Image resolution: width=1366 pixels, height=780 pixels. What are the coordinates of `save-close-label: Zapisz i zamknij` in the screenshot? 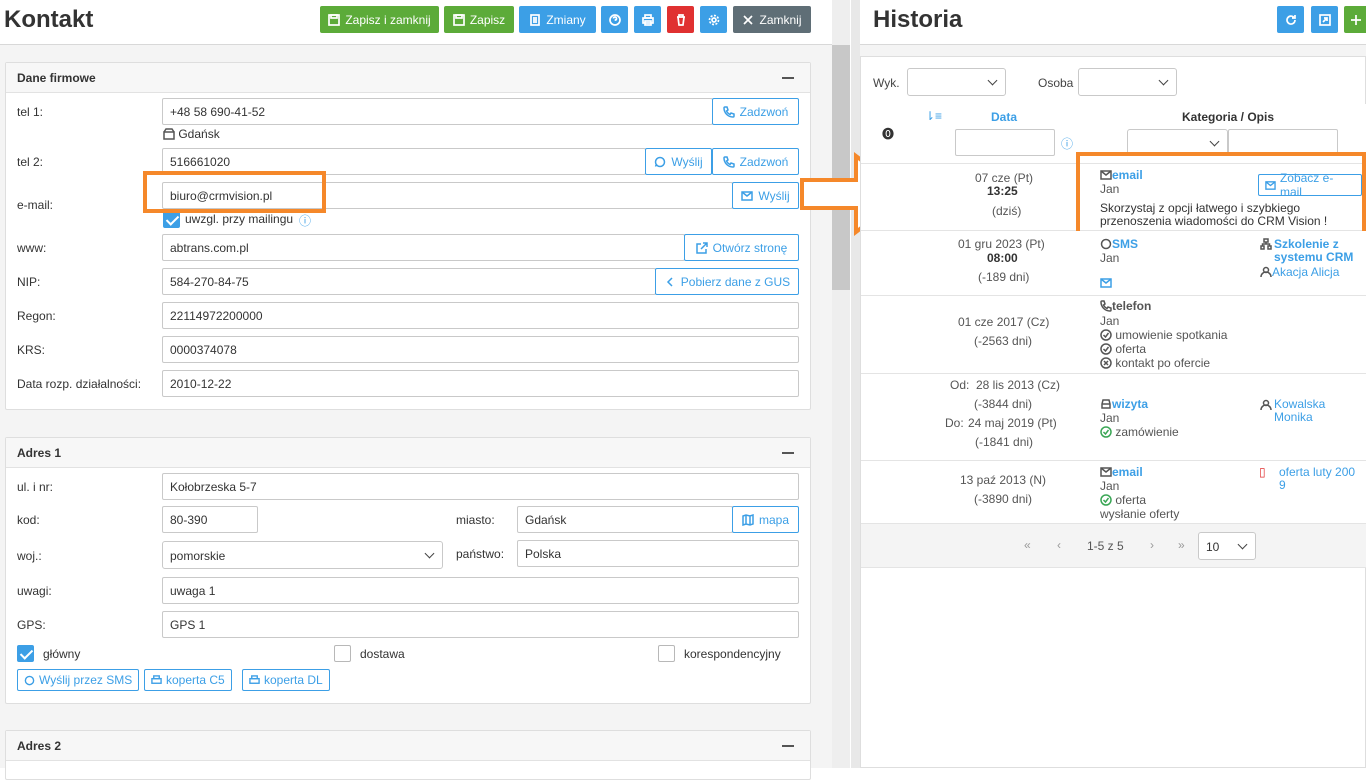 It's located at (388, 19).